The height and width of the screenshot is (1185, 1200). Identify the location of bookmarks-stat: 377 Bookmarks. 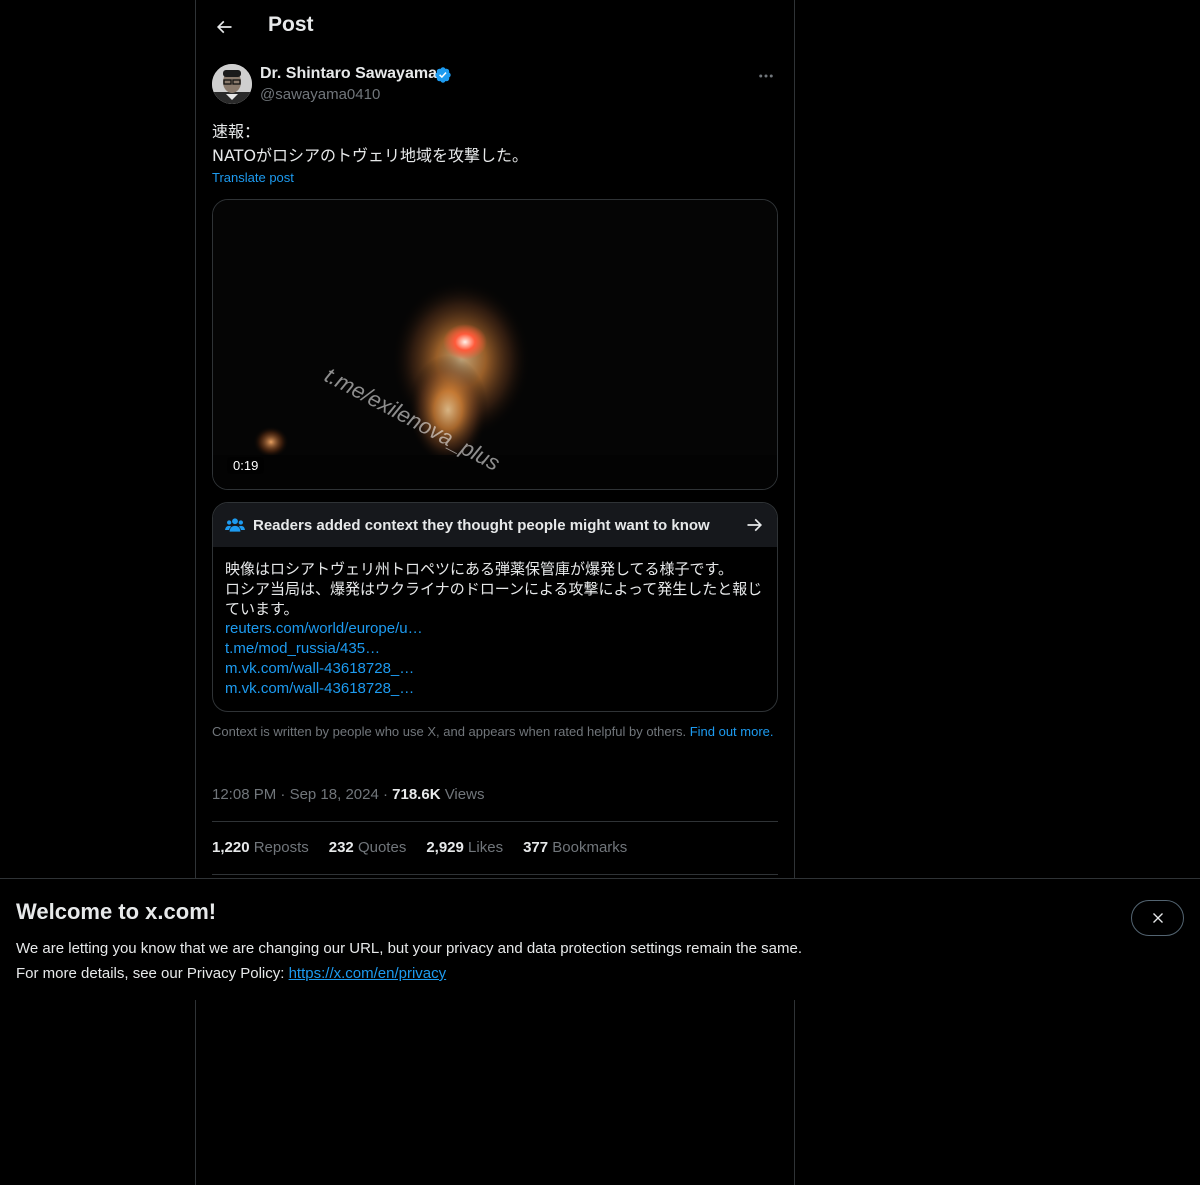
(575, 847).